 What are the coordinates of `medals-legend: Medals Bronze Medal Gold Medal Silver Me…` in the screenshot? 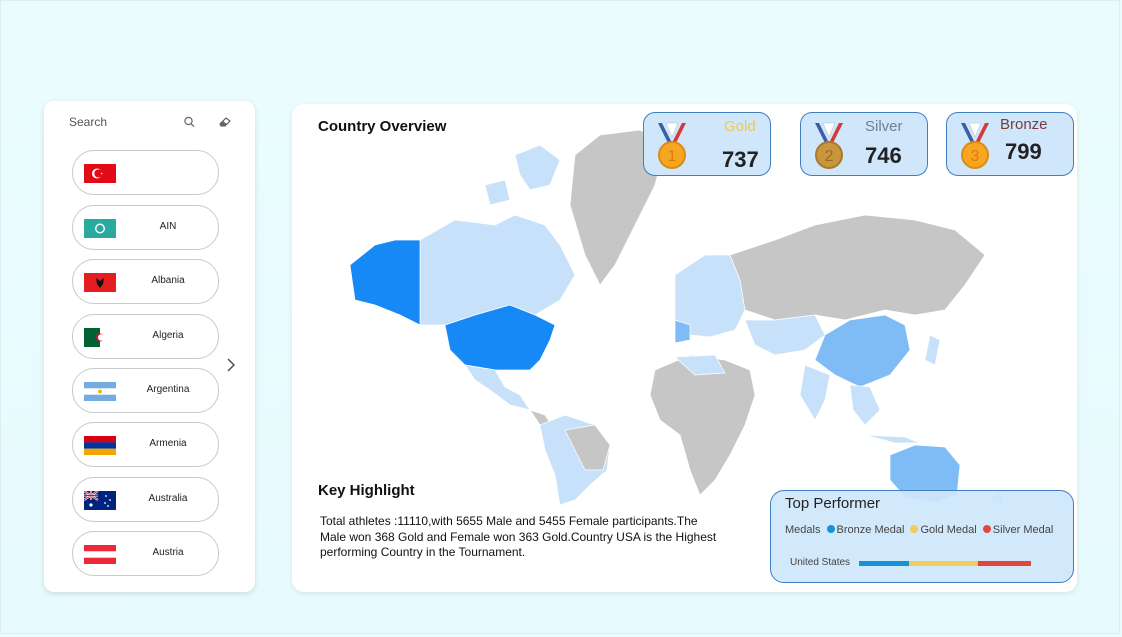 It's located at (919, 530).